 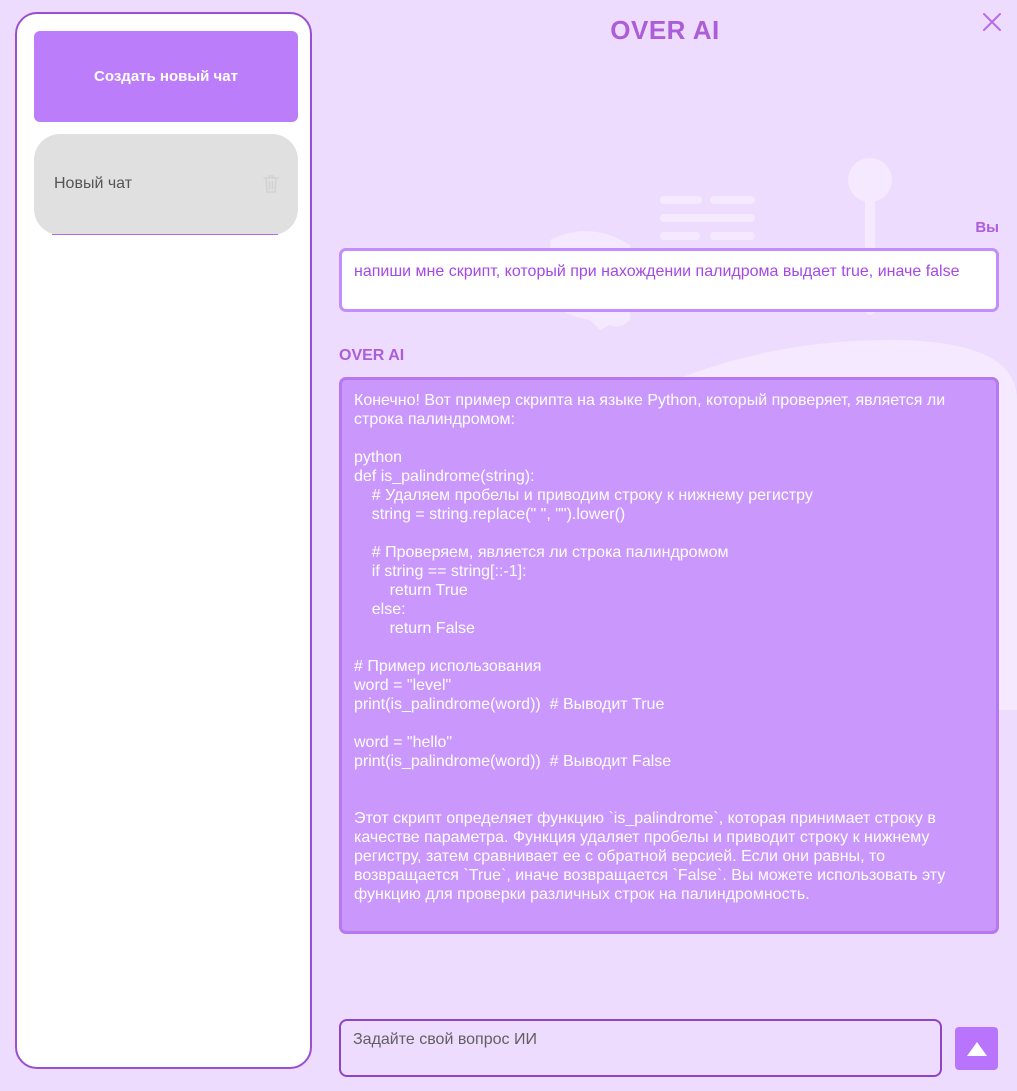 I want to click on app-title: OVER AI, so click(x=665, y=30).